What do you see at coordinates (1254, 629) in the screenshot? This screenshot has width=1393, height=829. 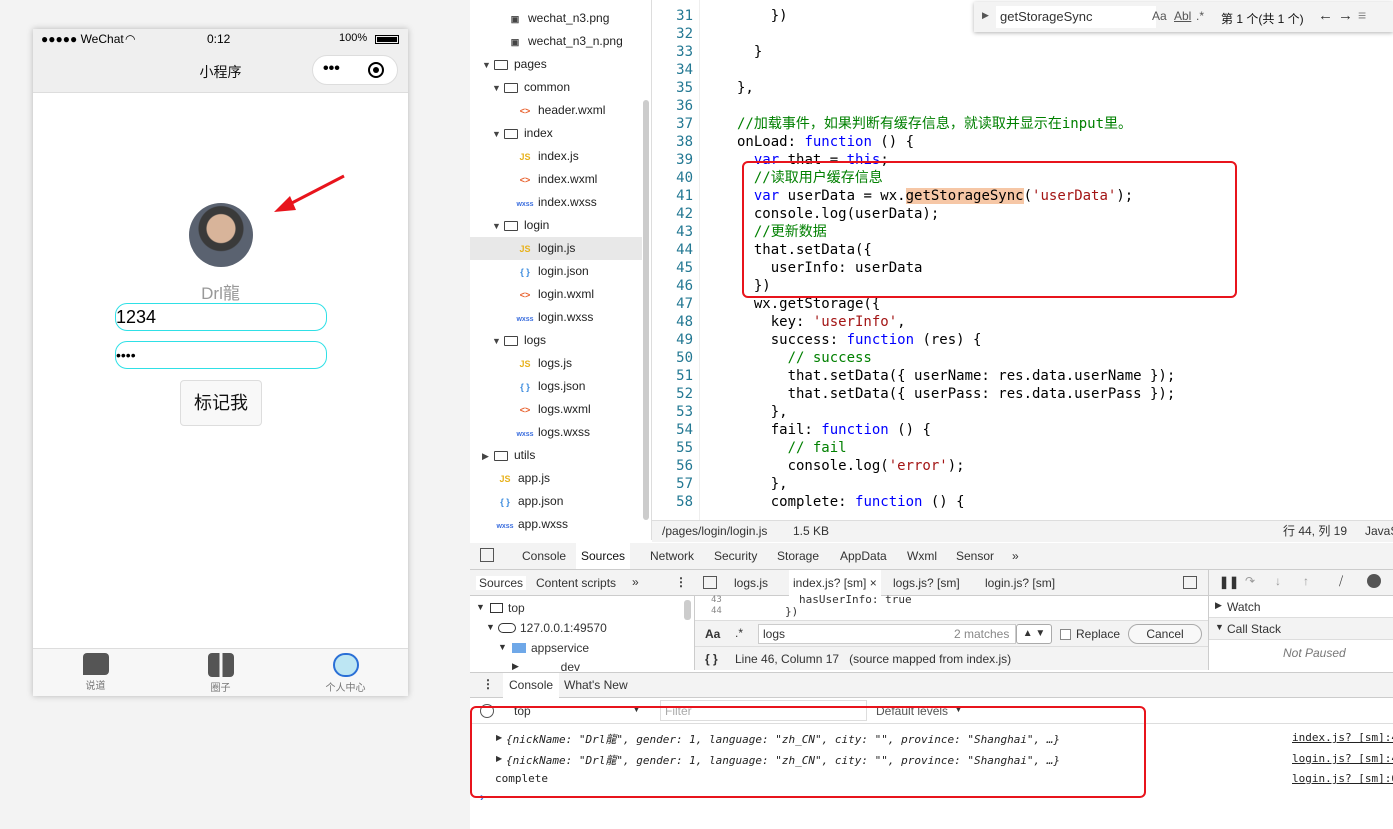 I see `call-stack-section: Call Stack` at bounding box center [1254, 629].